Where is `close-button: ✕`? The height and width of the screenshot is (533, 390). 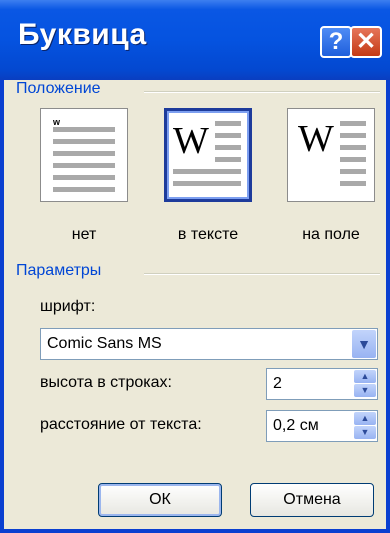
close-button: ✕ is located at coordinates (366, 42).